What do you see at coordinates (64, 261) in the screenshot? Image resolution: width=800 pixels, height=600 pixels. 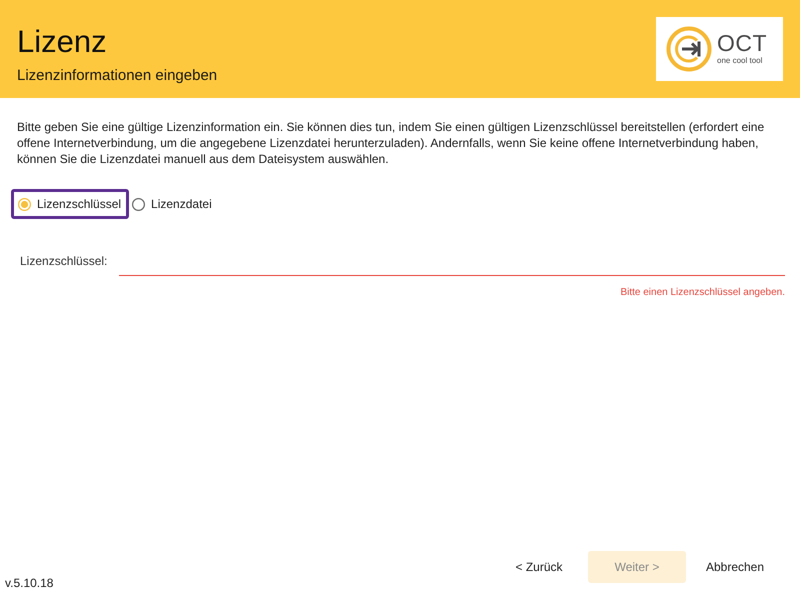 I see `field-label: Lizenzschlüssel:` at bounding box center [64, 261].